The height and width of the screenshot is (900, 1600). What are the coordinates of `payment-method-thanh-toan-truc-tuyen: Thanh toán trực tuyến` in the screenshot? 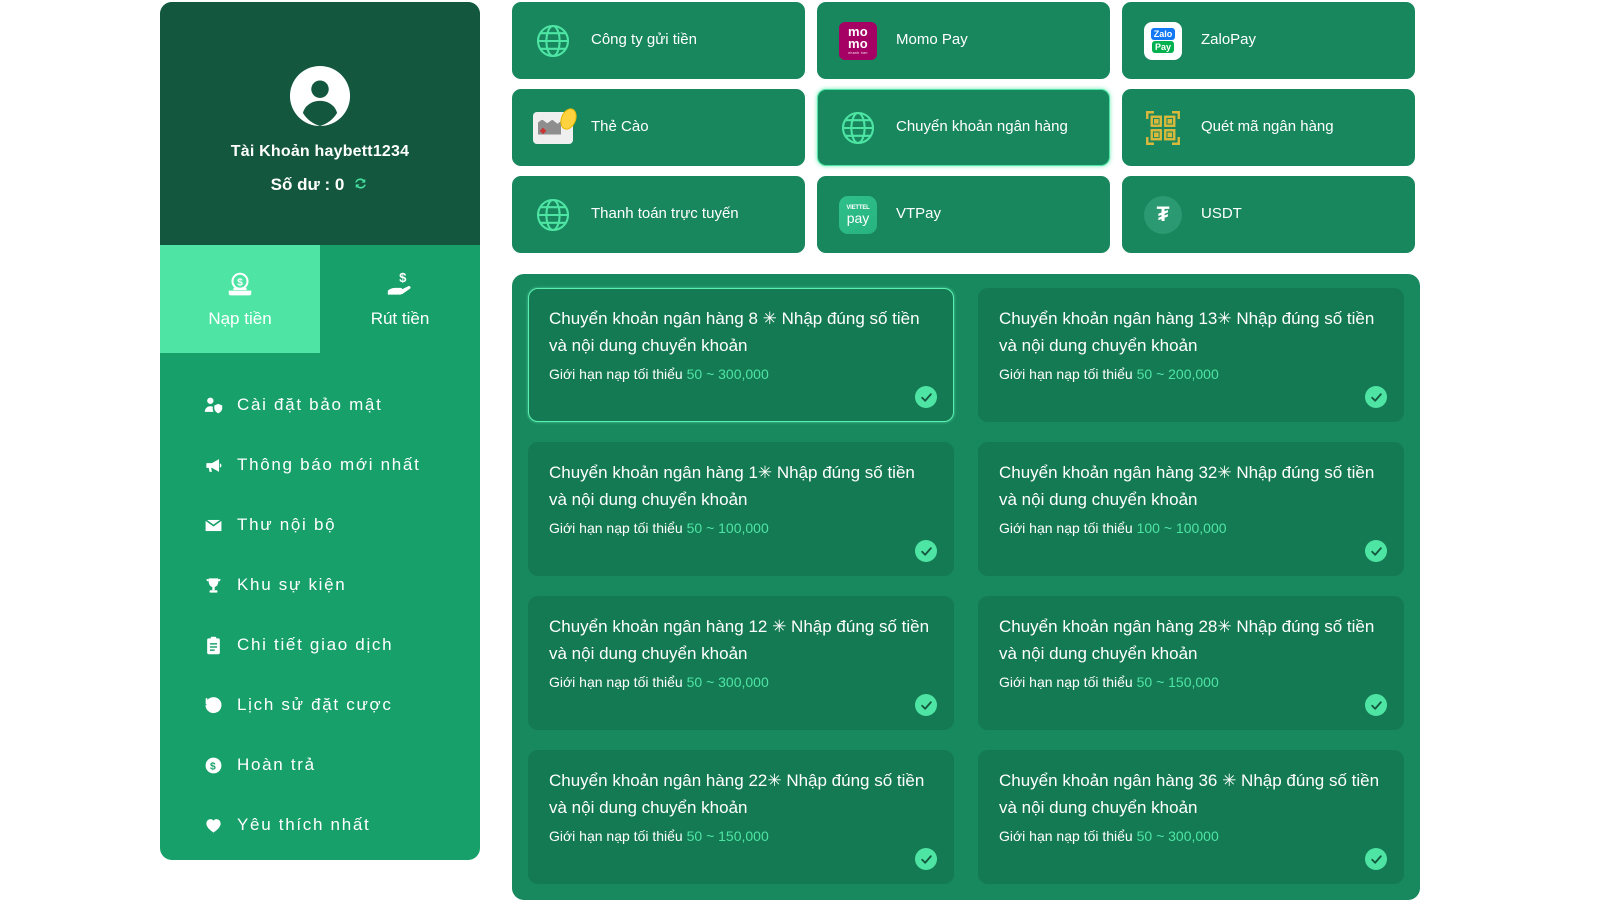 It's located at (658, 214).